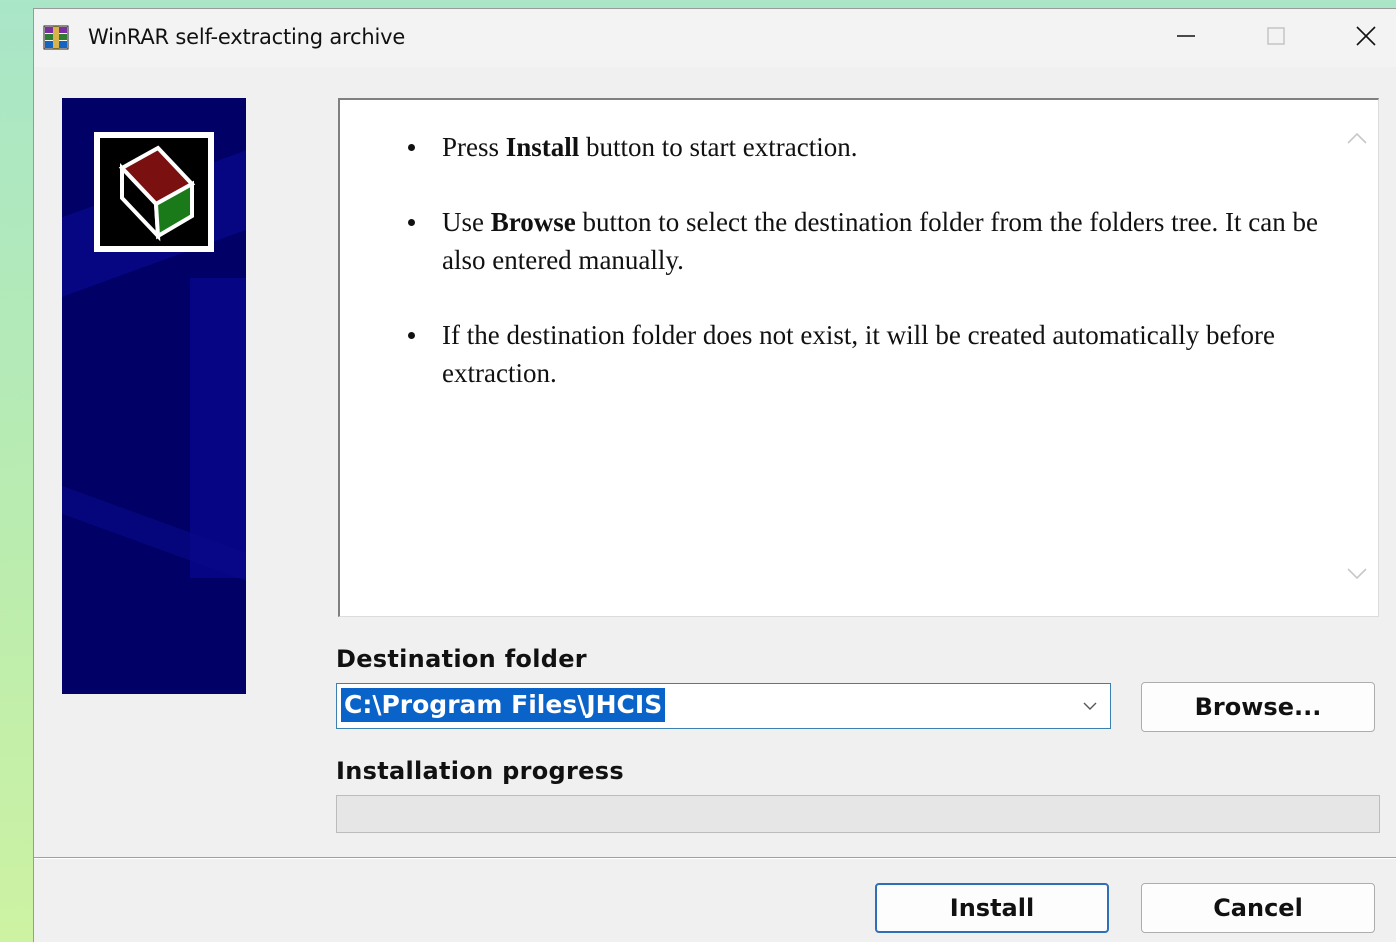 This screenshot has height=942, width=1396. Describe the element at coordinates (154, 538) in the screenshot. I see `banner-decoration` at that location.